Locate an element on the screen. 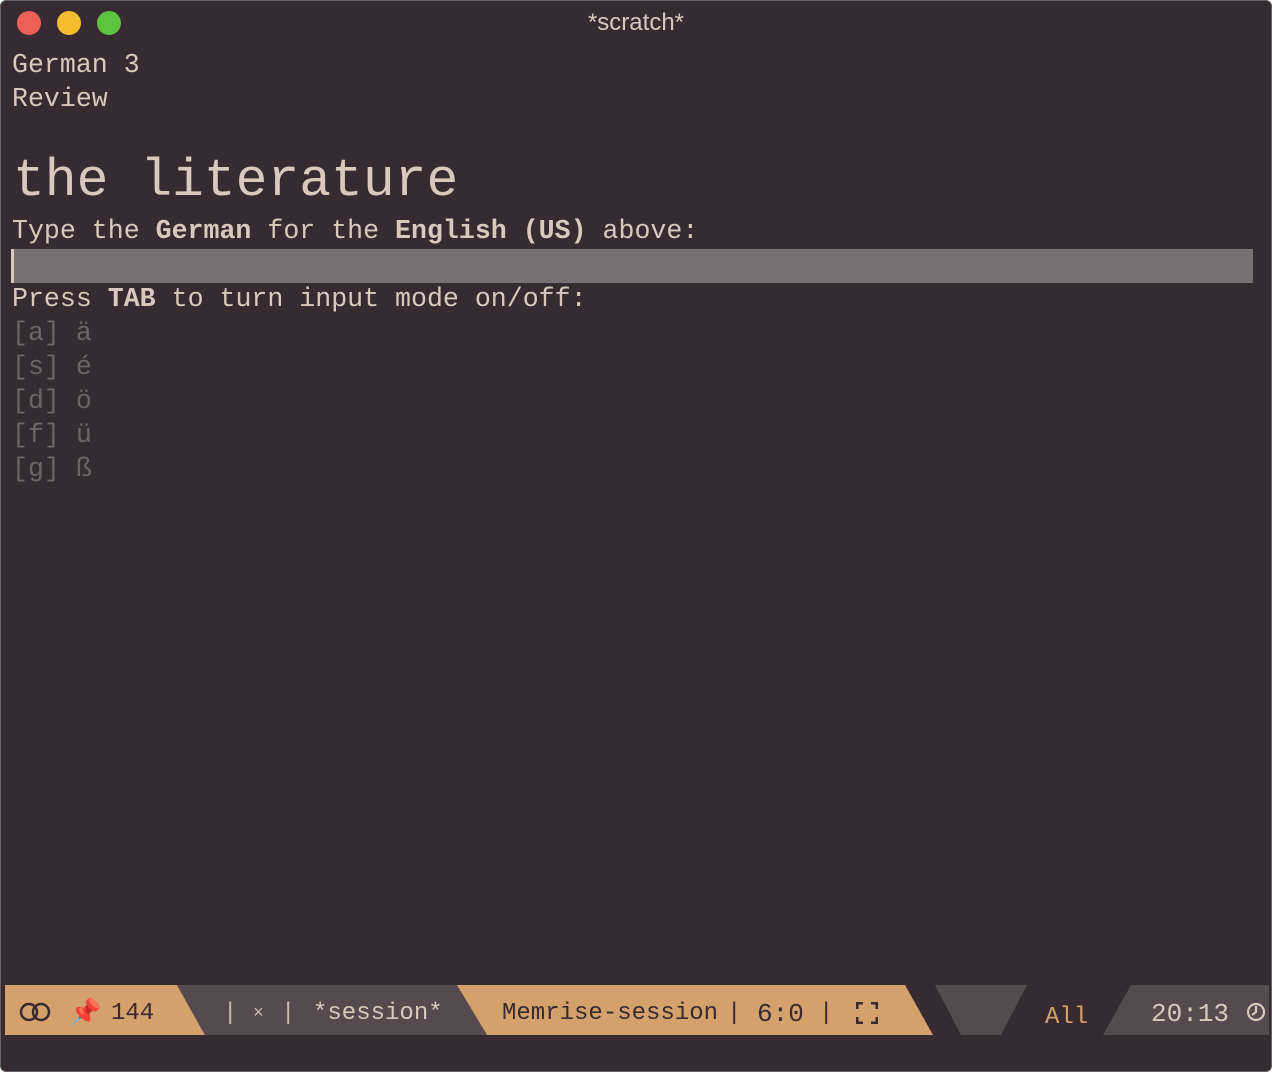 This screenshot has height=1072, width=1272. prompt-word: the literature is located at coordinates (236, 181).